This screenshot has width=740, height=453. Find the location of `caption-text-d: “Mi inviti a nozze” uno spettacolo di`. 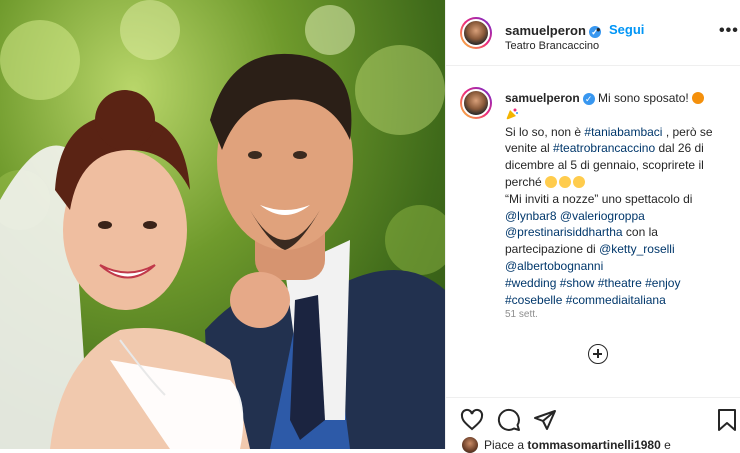

caption-text-d: “Mi inviti a nozze” uno spettacolo di is located at coordinates (599, 198).